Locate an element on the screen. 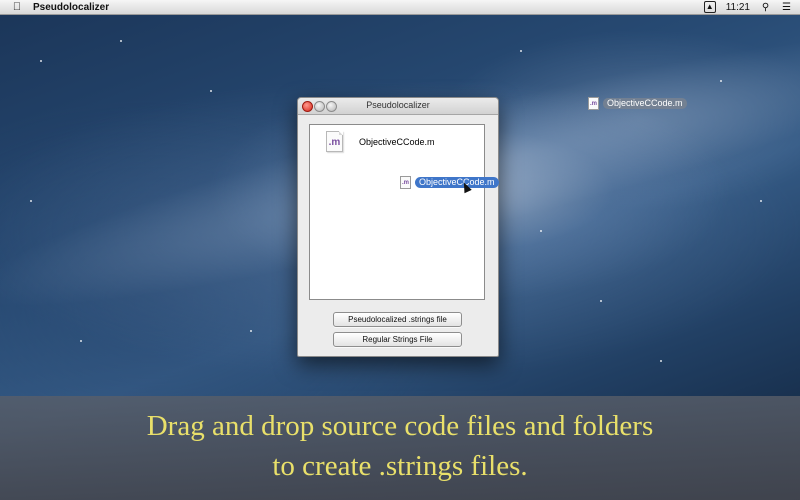 This screenshot has width=800, height=500. dragged-file-icon: .m is located at coordinates (405, 182).